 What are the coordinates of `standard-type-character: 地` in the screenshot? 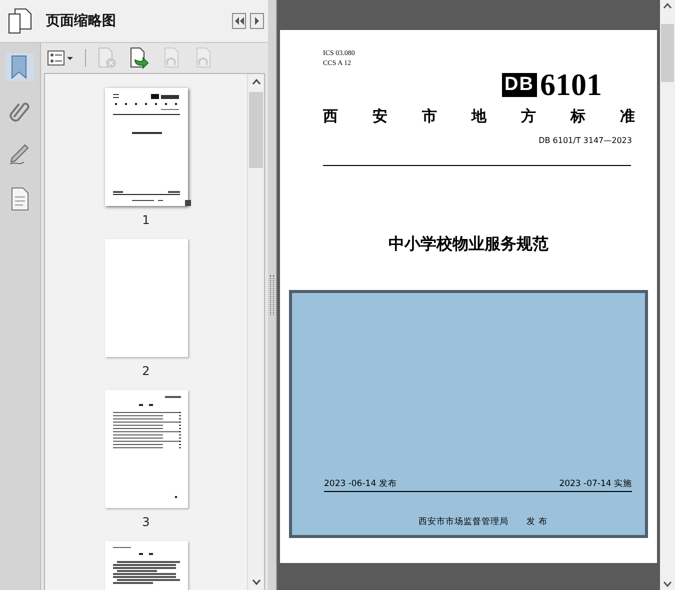 It's located at (479, 116).